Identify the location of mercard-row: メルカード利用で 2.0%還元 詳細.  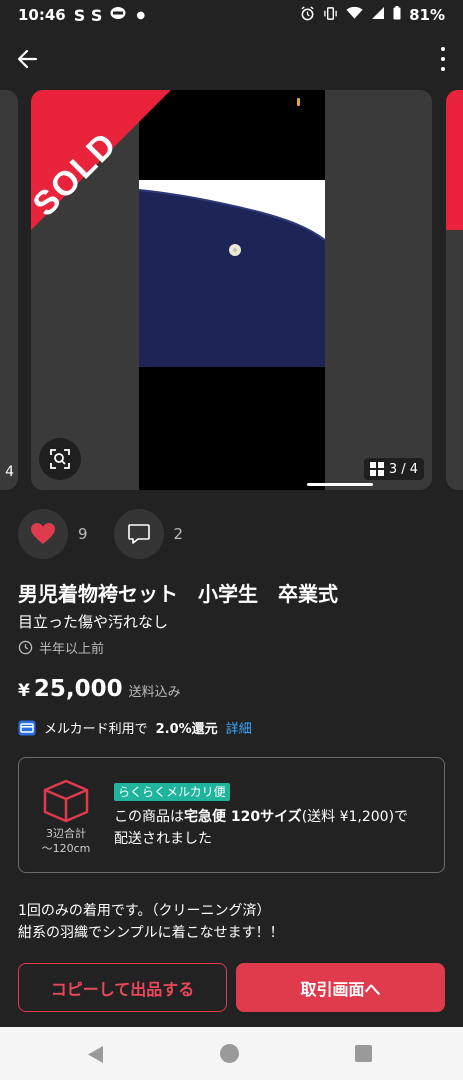
(135, 727).